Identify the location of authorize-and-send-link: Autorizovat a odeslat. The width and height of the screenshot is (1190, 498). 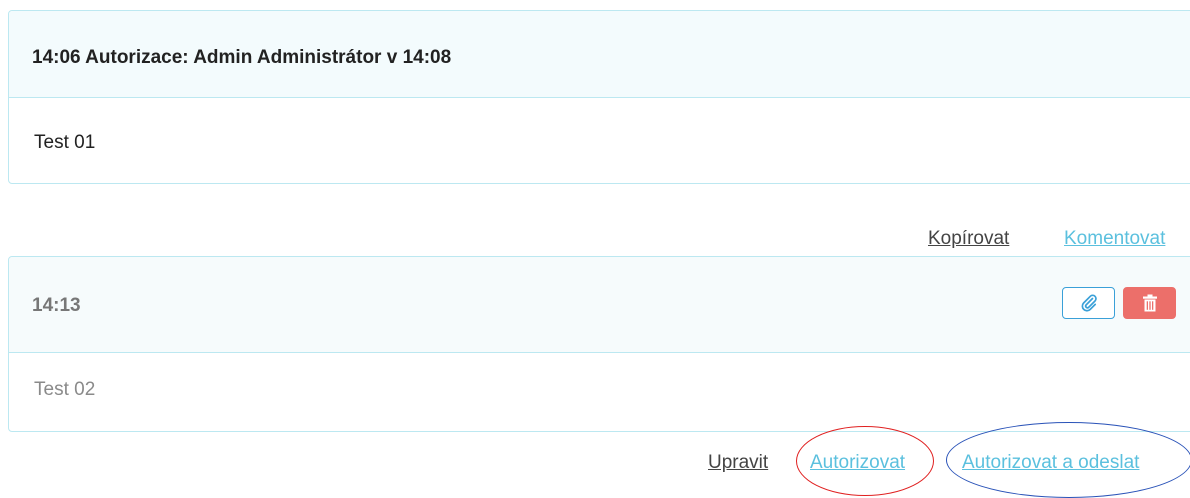
(1050, 463).